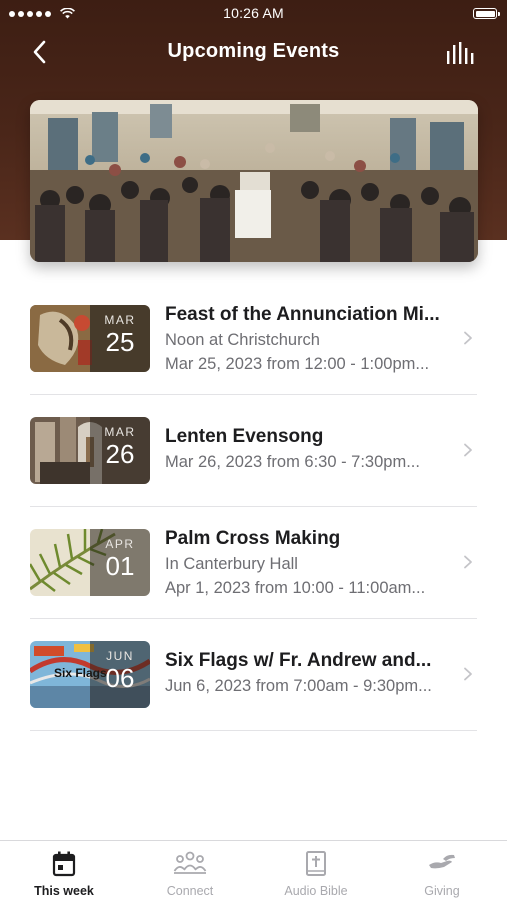 This screenshot has width=507, height=901. What do you see at coordinates (190, 891) in the screenshot?
I see `tab-label: Connect` at bounding box center [190, 891].